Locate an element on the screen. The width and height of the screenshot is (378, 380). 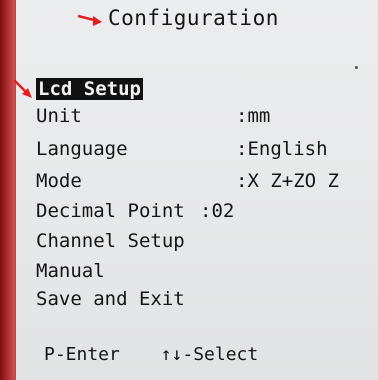
menu-item-value: :English is located at coordinates (282, 149).